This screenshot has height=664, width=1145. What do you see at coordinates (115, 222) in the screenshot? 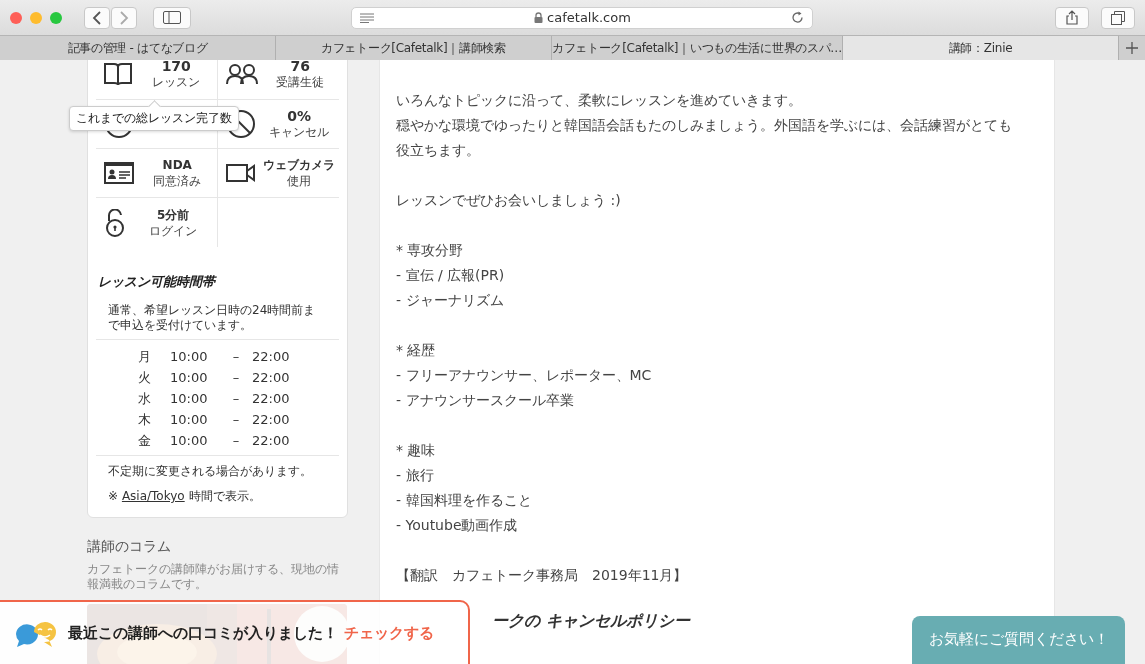
I see `padlock-icon` at bounding box center [115, 222].